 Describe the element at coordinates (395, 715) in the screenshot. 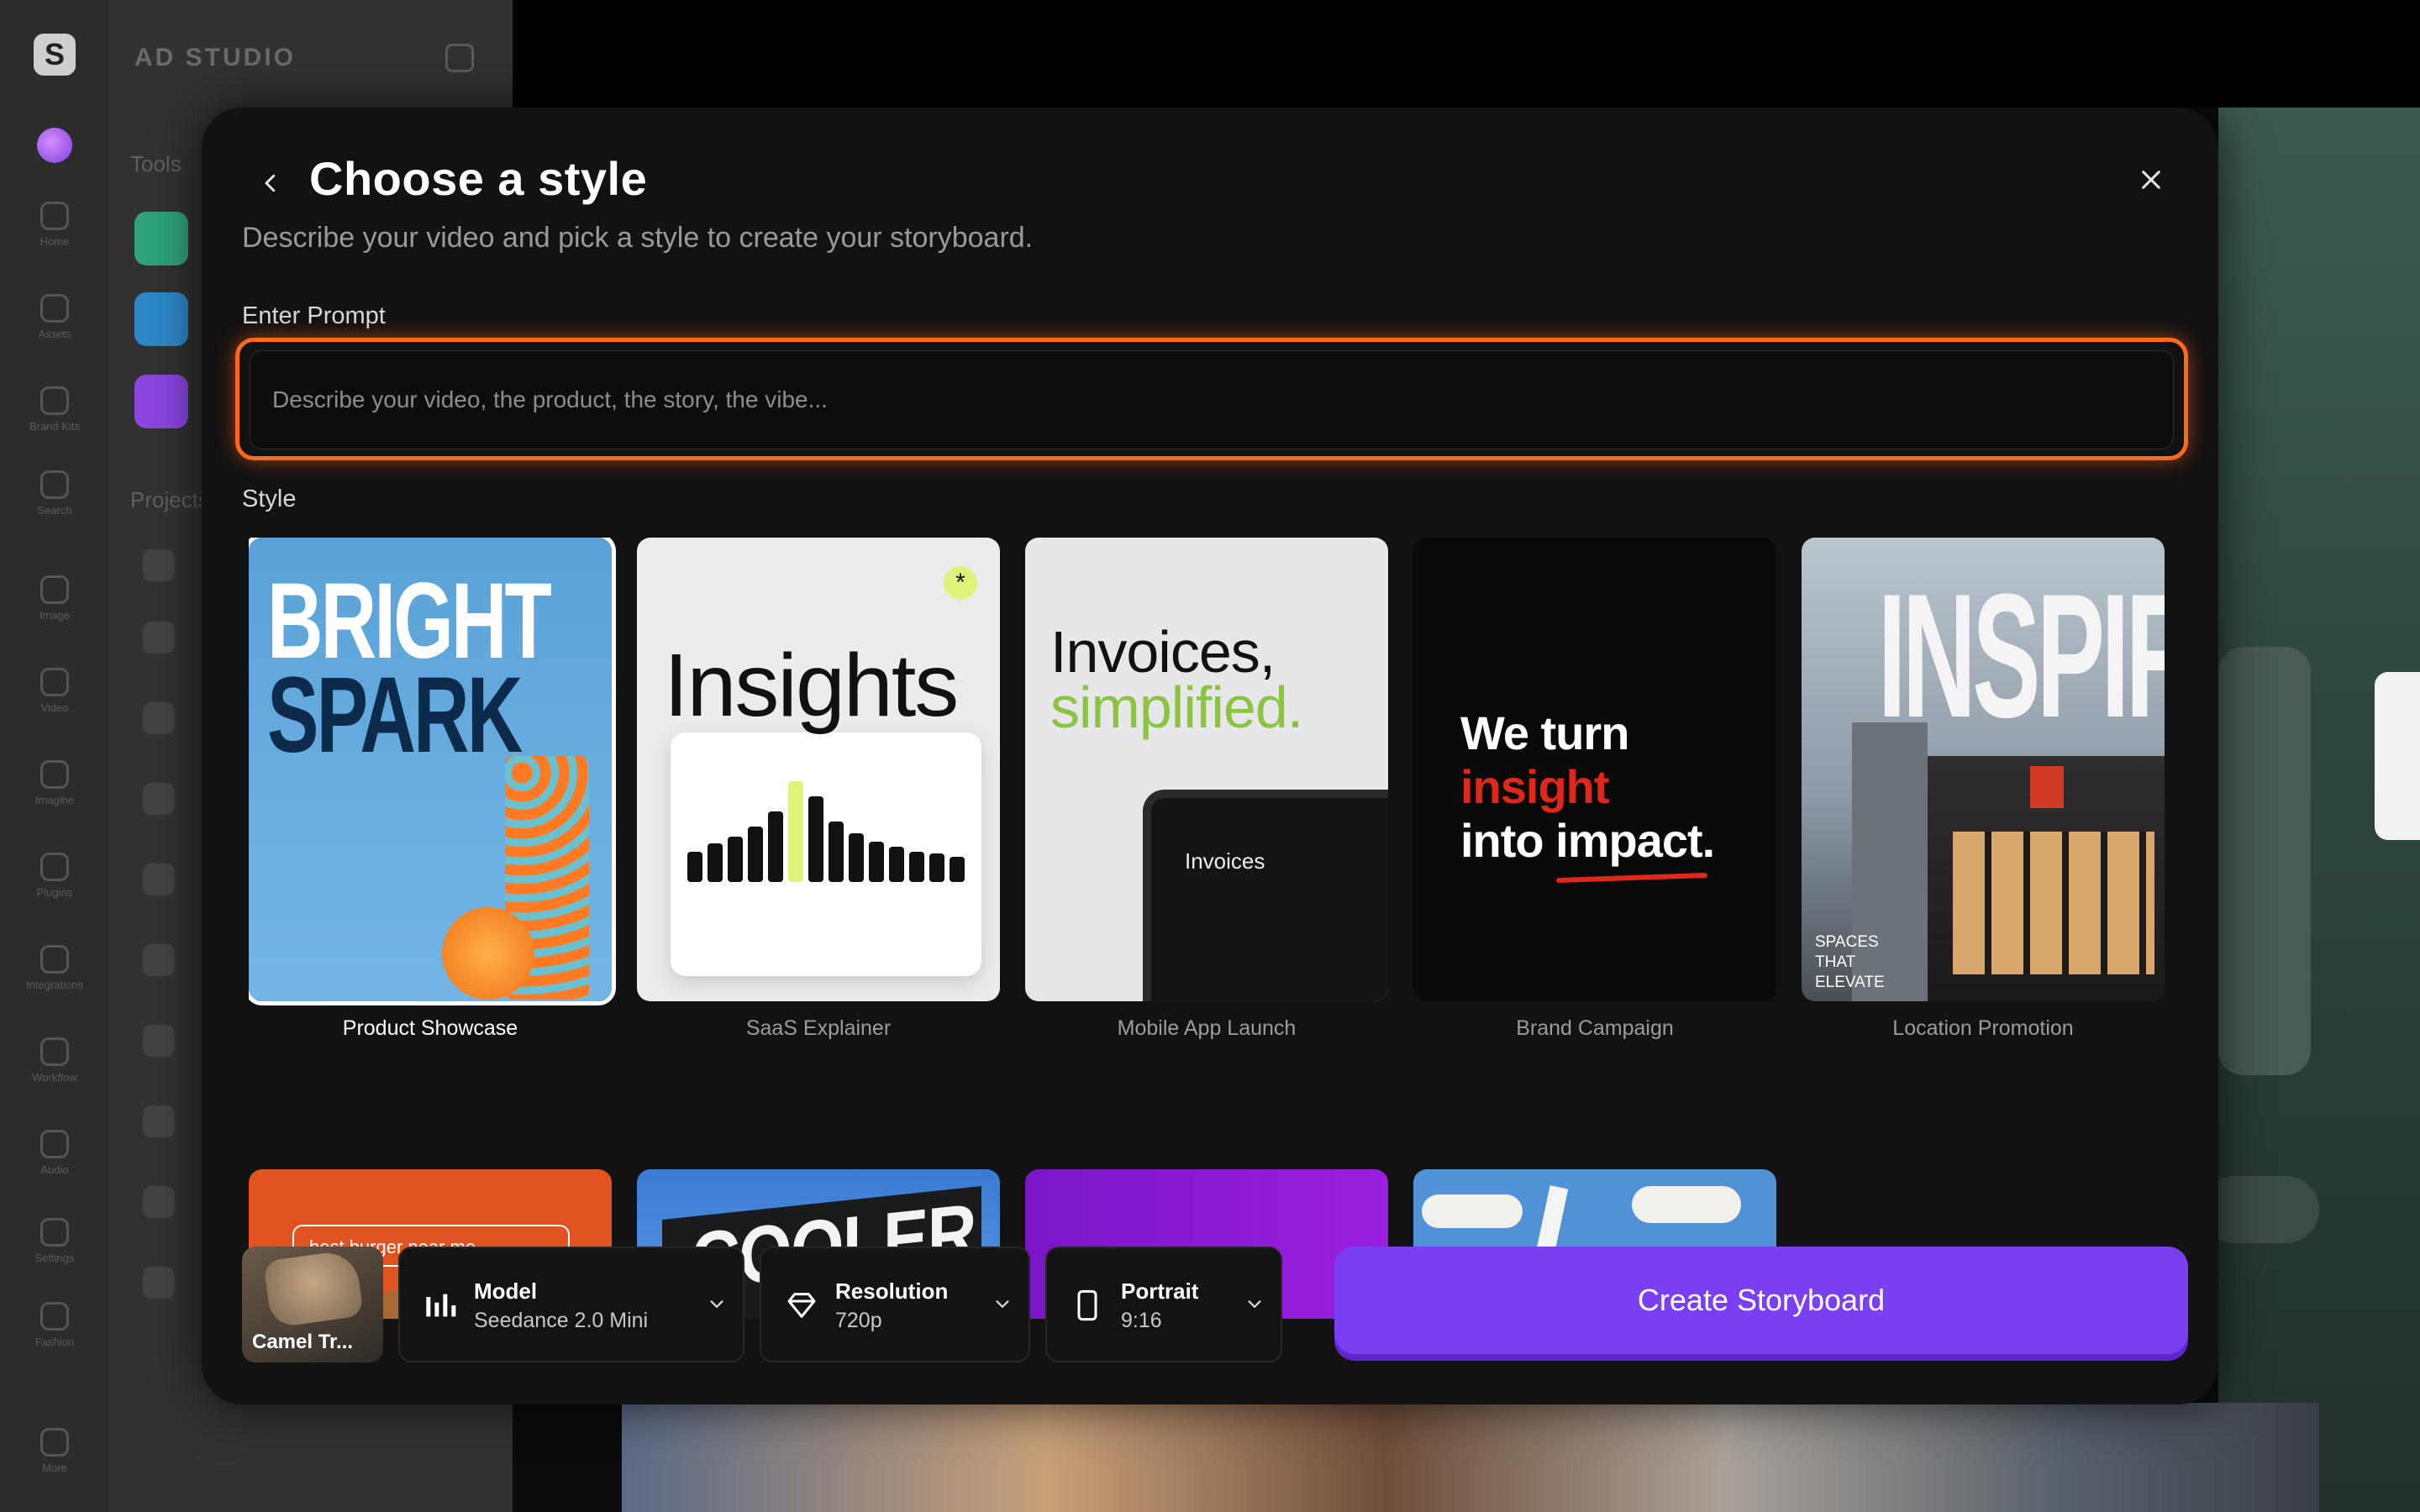

I see `card-art-text: SPARK` at that location.